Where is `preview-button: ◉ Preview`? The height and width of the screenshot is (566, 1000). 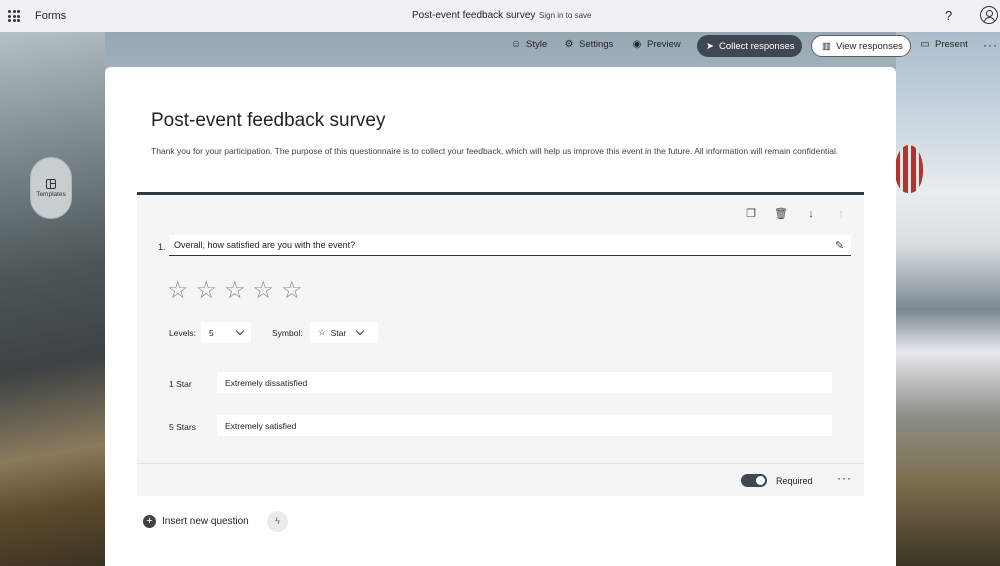
preview-button: ◉ Preview is located at coordinates (656, 44).